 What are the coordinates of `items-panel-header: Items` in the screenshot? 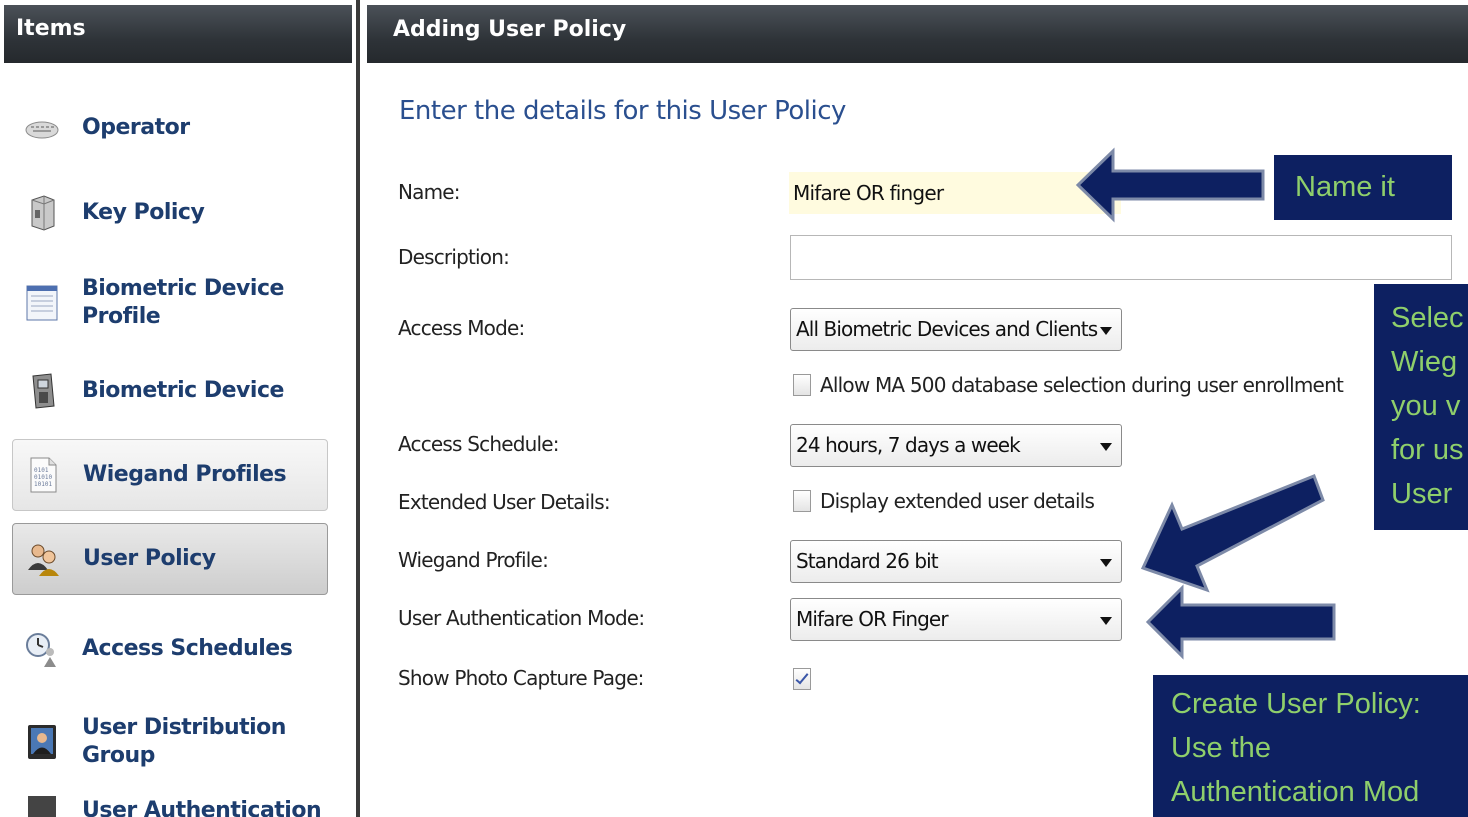 It's located at (178, 34).